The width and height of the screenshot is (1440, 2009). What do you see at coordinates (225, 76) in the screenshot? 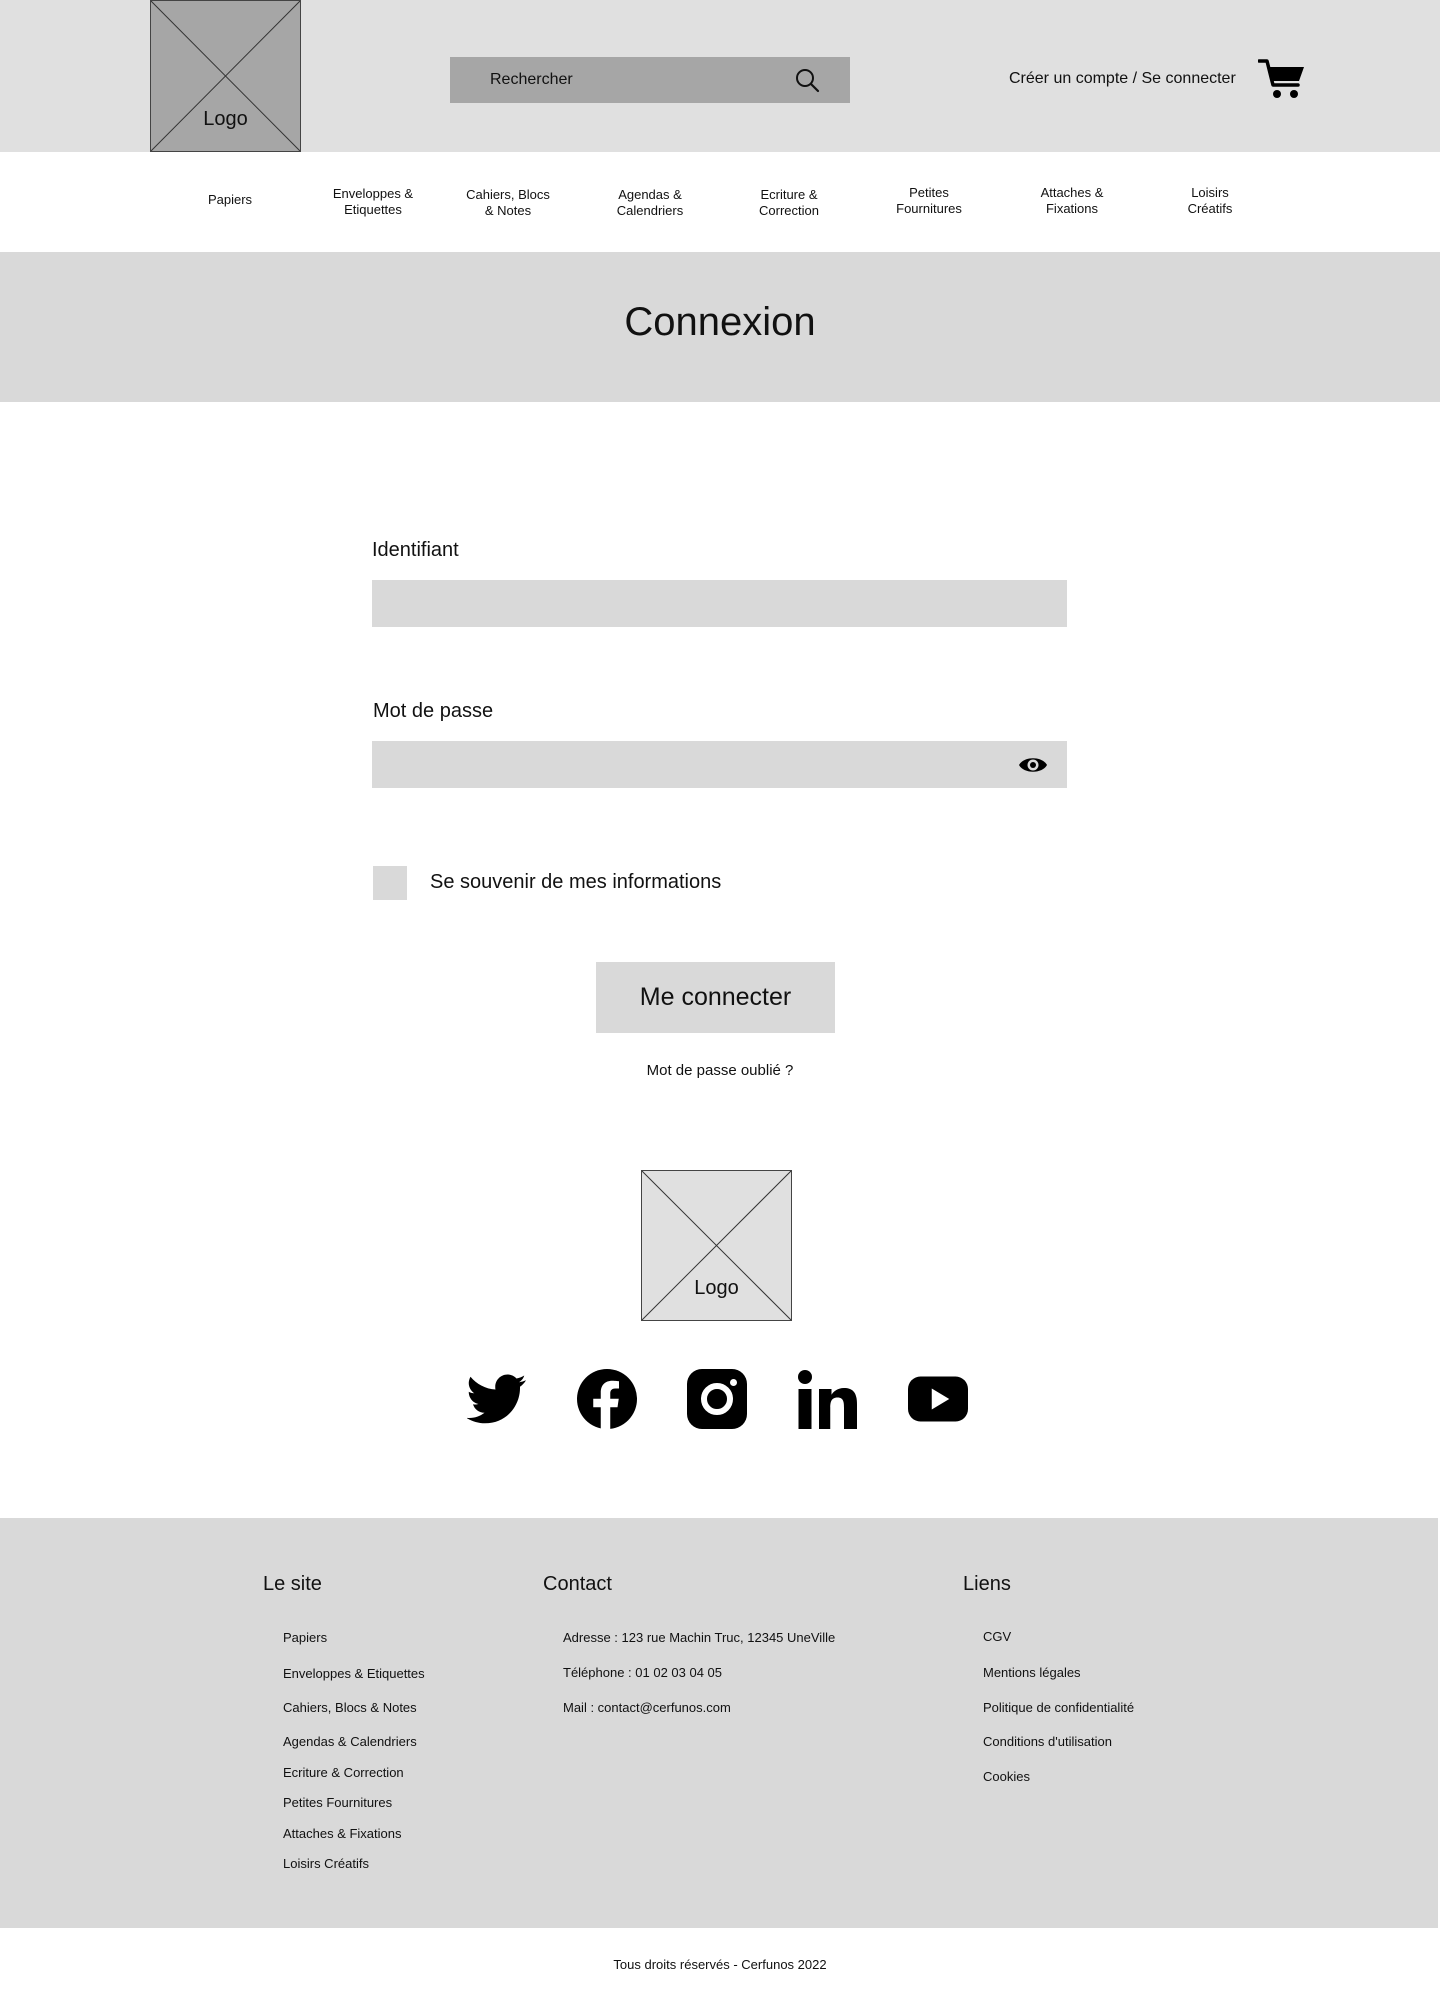
I see `header-logo: Logo` at bounding box center [225, 76].